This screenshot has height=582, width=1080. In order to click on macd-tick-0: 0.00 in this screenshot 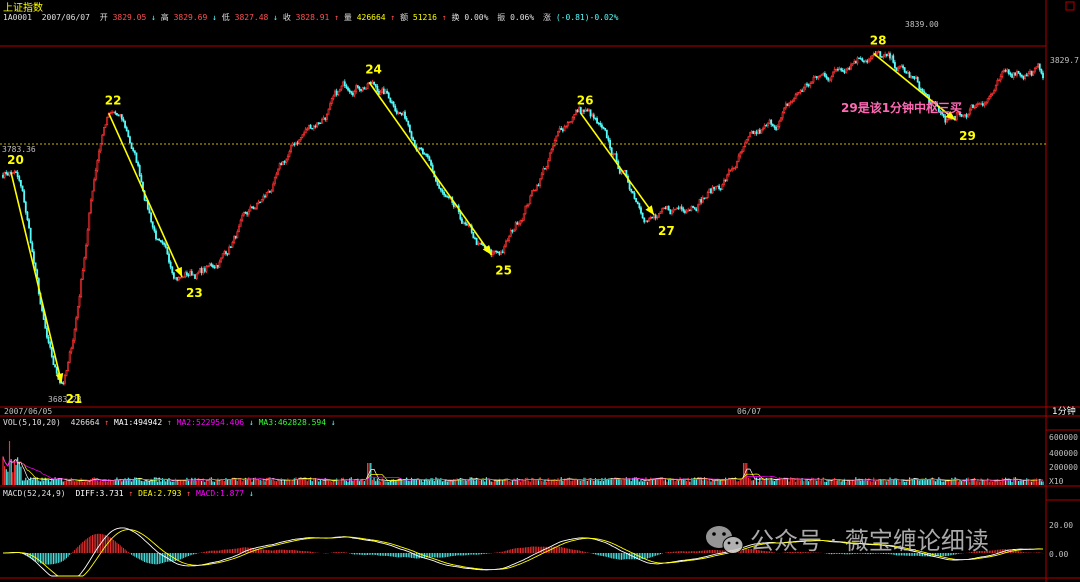, I will do `click(1058, 554)`.